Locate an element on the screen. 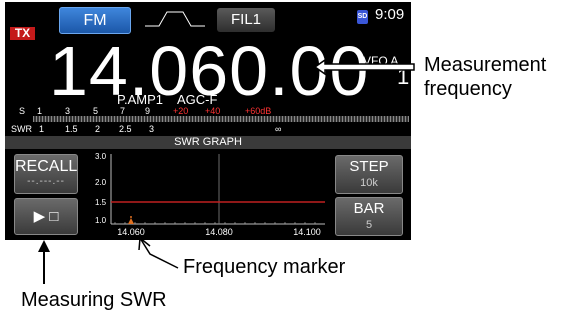 The height and width of the screenshot is (314, 574). callout-frequency-marker: Frequency marker is located at coordinates (264, 267).